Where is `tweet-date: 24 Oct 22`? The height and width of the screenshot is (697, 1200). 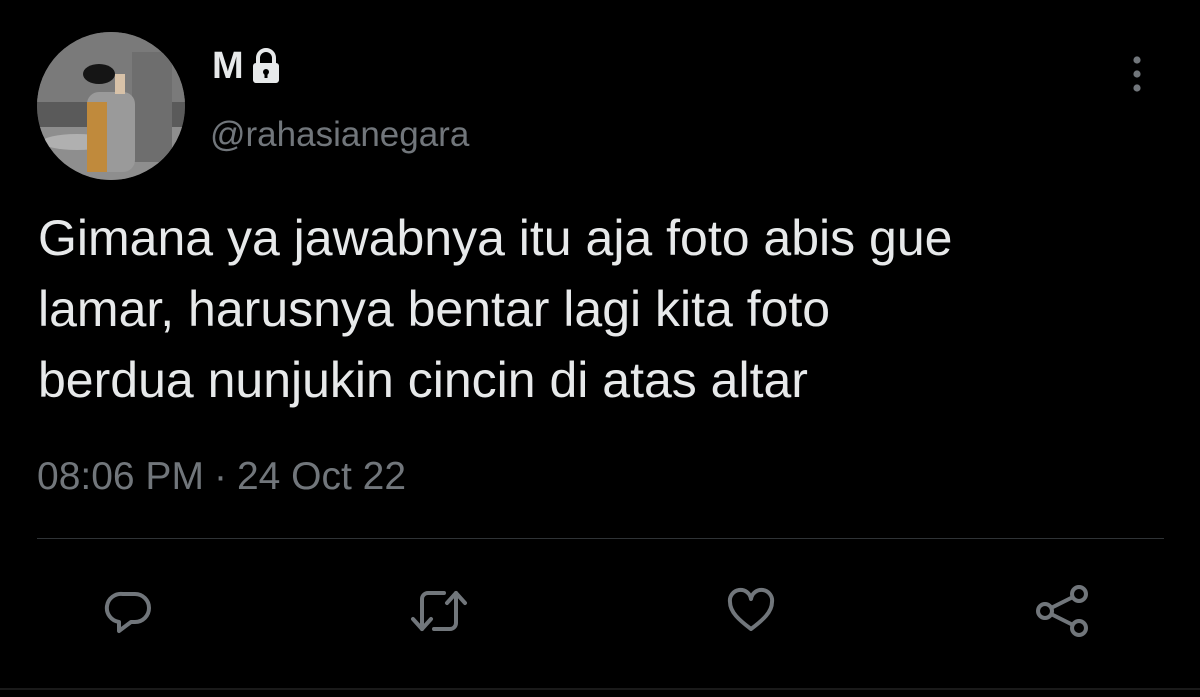
tweet-date: 24 Oct 22 is located at coordinates (321, 476).